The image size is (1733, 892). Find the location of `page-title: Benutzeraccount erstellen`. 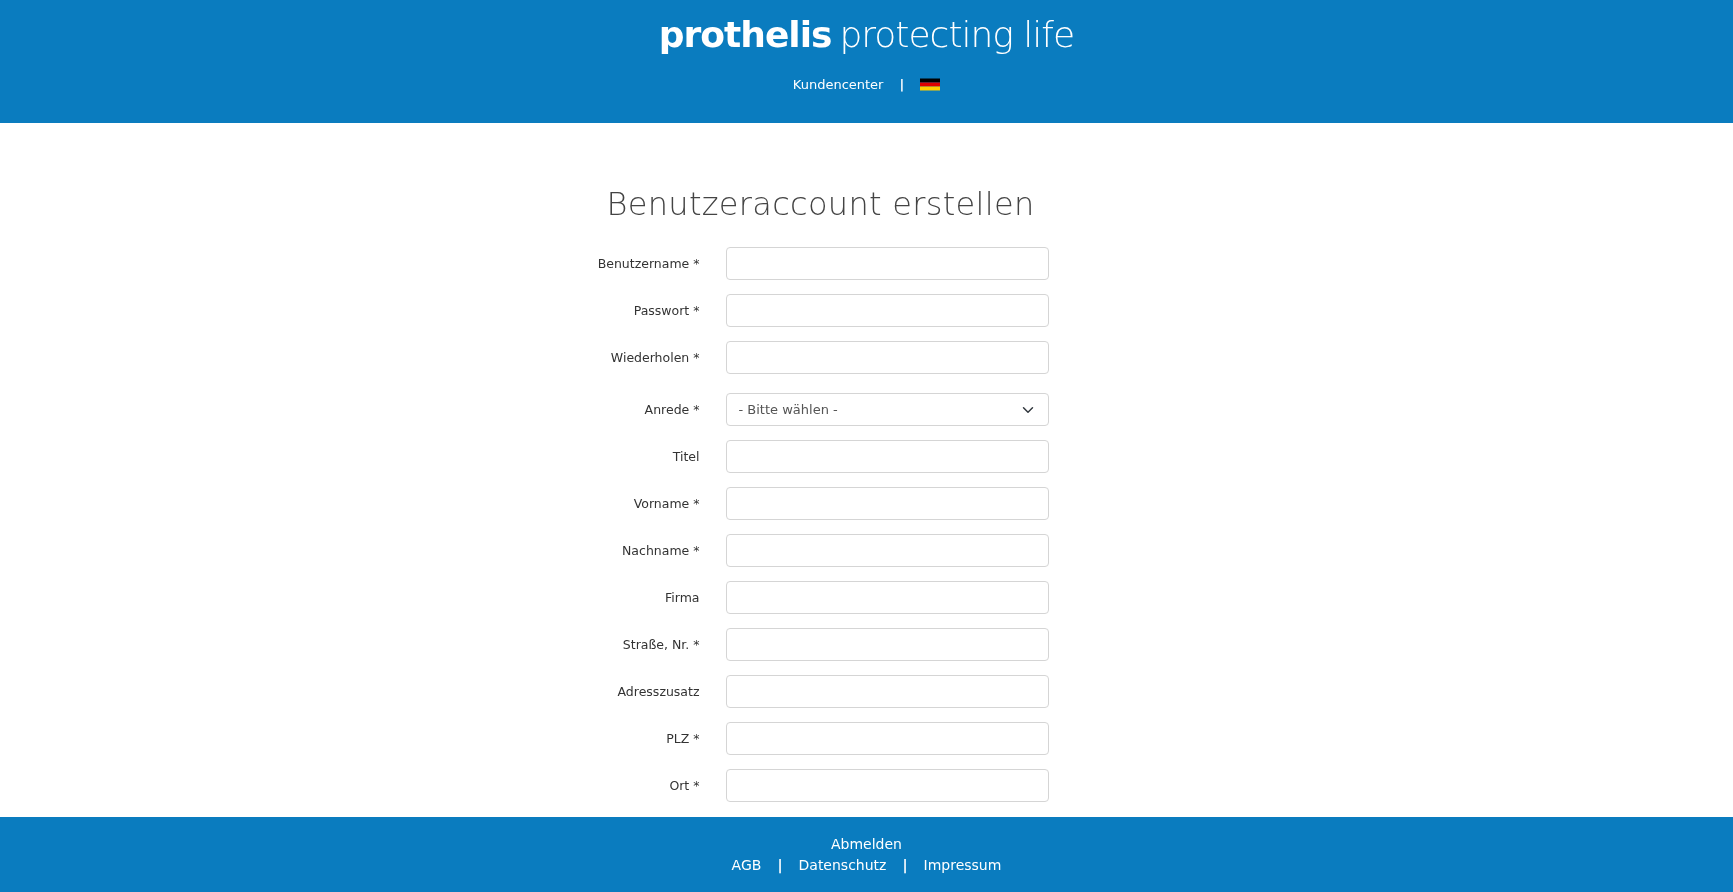

page-title: Benutzeraccount erstellen is located at coordinates (821, 204).